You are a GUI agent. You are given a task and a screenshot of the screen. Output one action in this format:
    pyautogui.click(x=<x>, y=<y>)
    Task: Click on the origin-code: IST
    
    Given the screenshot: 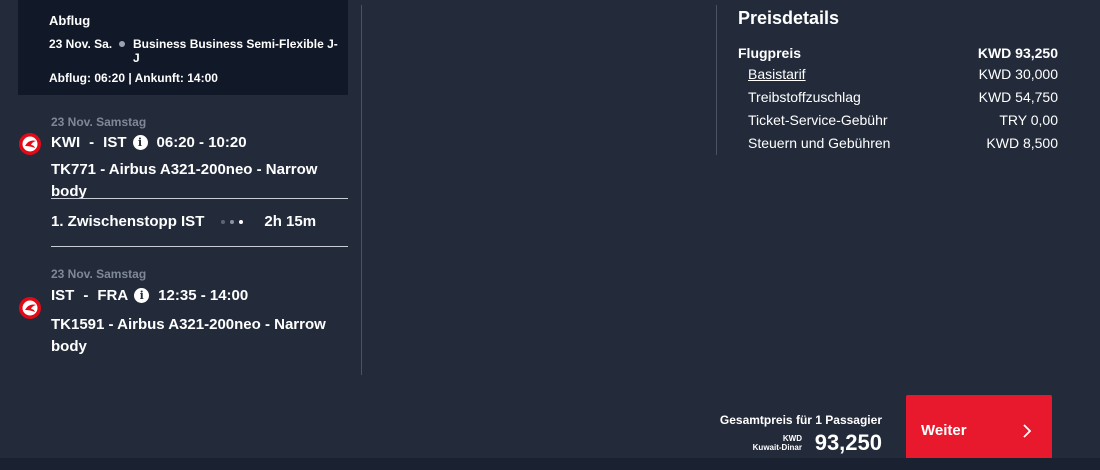 What is the action you would take?
    pyautogui.click(x=63, y=295)
    